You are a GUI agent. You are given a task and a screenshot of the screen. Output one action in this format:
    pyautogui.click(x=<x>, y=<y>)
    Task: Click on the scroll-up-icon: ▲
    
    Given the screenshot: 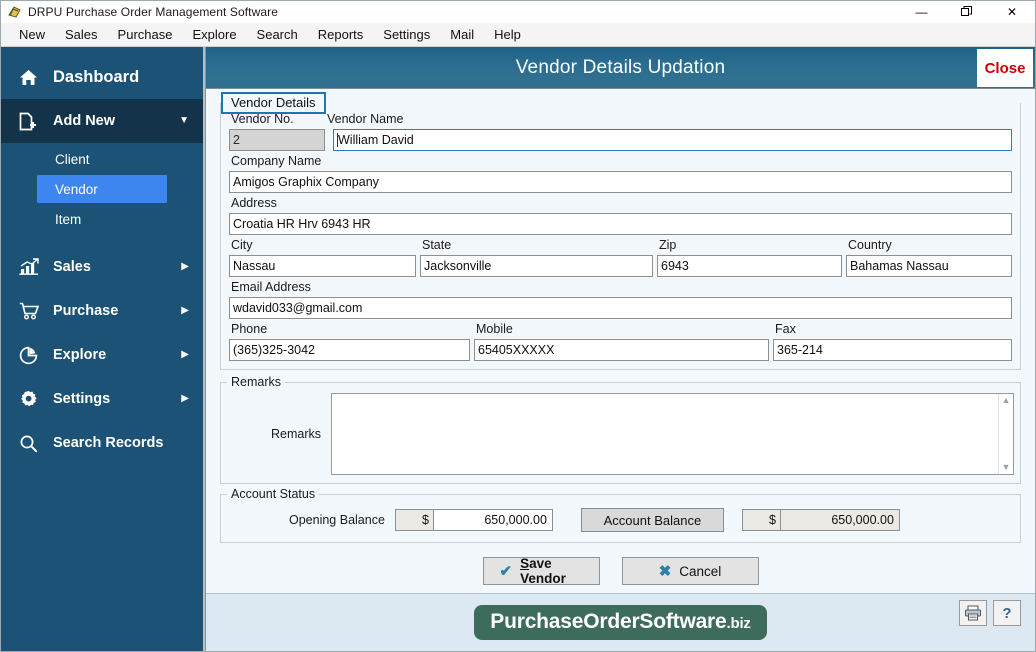 What is the action you would take?
    pyautogui.click(x=1006, y=400)
    